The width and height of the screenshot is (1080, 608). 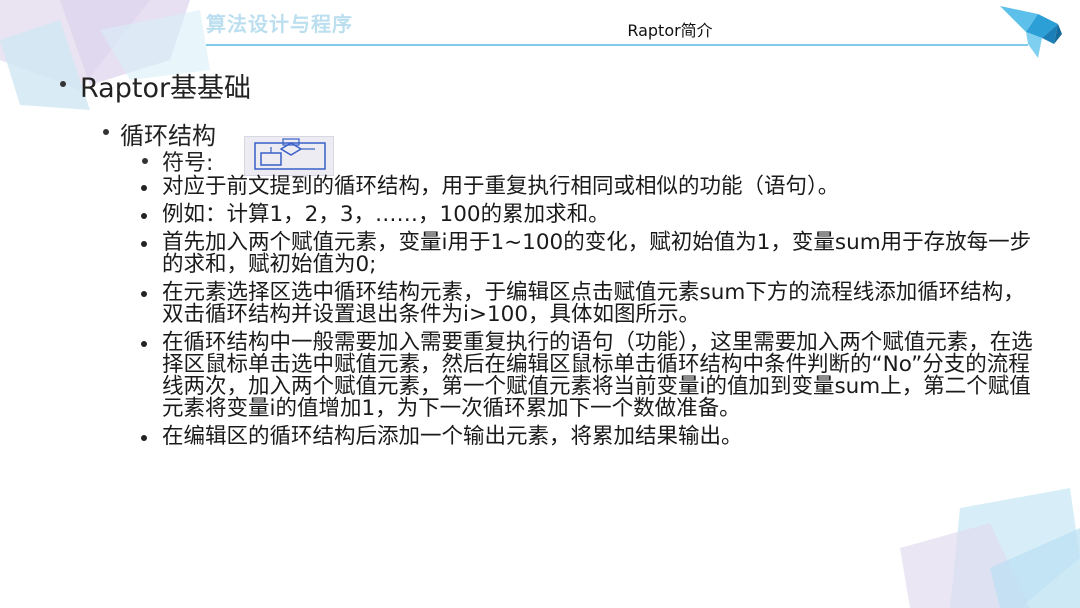 I want to click on list-item: 在编辑区的循环结构后添加一个输出元素，将累加结果输出。, so click(x=591, y=437).